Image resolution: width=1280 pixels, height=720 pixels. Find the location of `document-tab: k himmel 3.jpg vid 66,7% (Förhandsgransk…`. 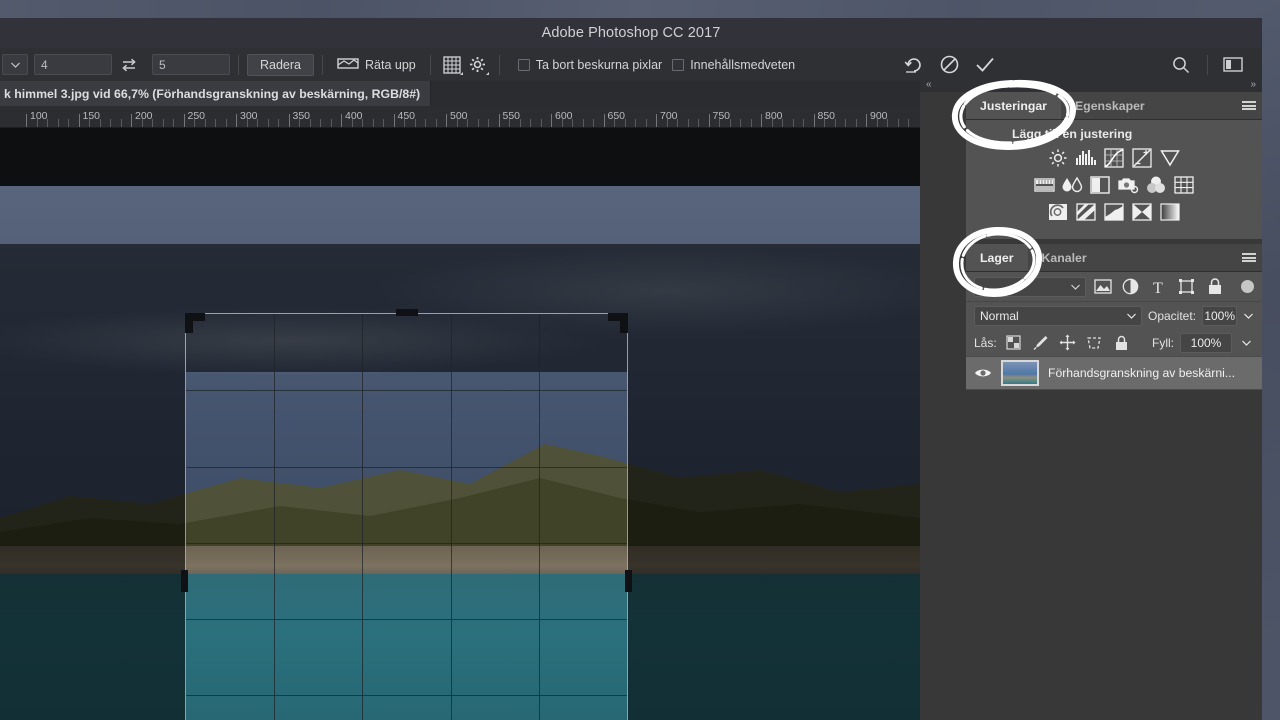

document-tab: k himmel 3.jpg vid 66,7% (Förhandsgransk… is located at coordinates (216, 93).